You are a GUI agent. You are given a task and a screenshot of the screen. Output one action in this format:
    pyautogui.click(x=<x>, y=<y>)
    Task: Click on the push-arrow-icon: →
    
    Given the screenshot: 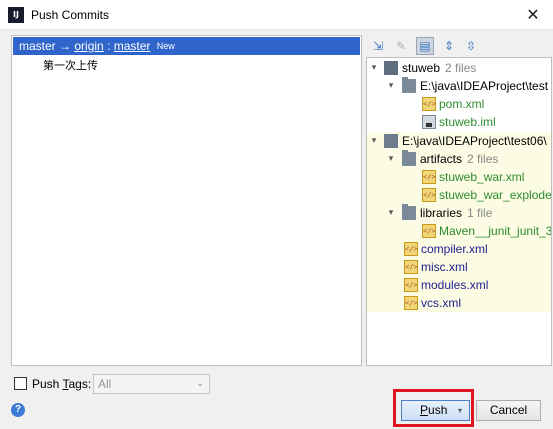 What is the action you would take?
    pyautogui.click(x=65, y=46)
    